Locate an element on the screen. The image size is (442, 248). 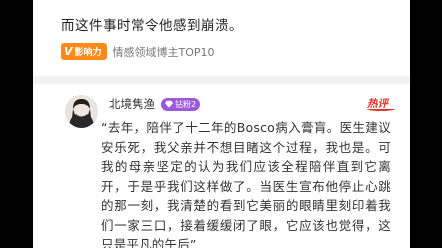
fan-level-badge: 钻粉2 is located at coordinates (181, 104).